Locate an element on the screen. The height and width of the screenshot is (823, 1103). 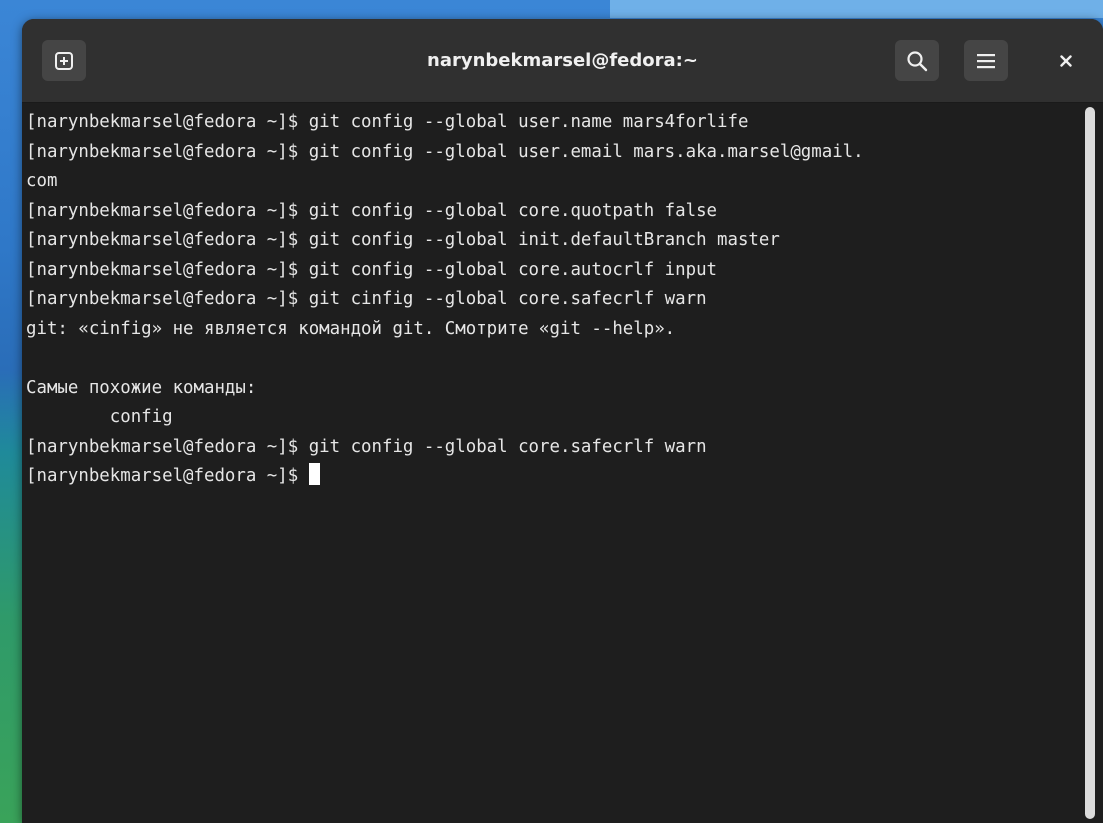
hamburger-menu-icon is located at coordinates (986, 60).